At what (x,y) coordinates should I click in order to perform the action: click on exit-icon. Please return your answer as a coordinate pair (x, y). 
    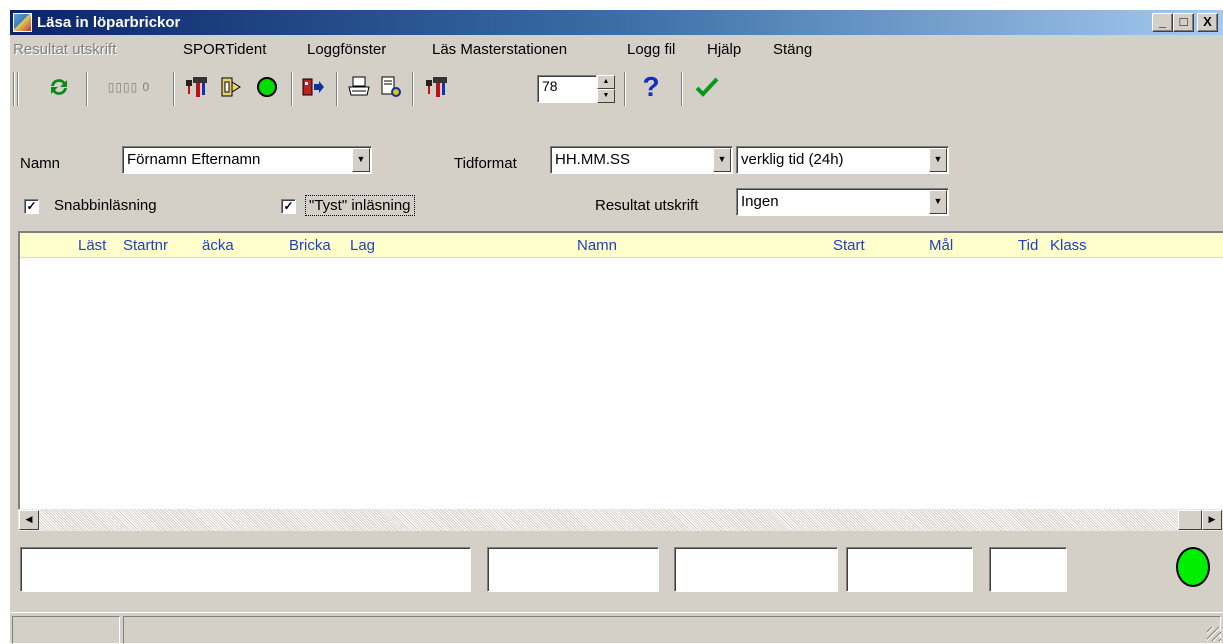
    Looking at the image, I should click on (313, 87).